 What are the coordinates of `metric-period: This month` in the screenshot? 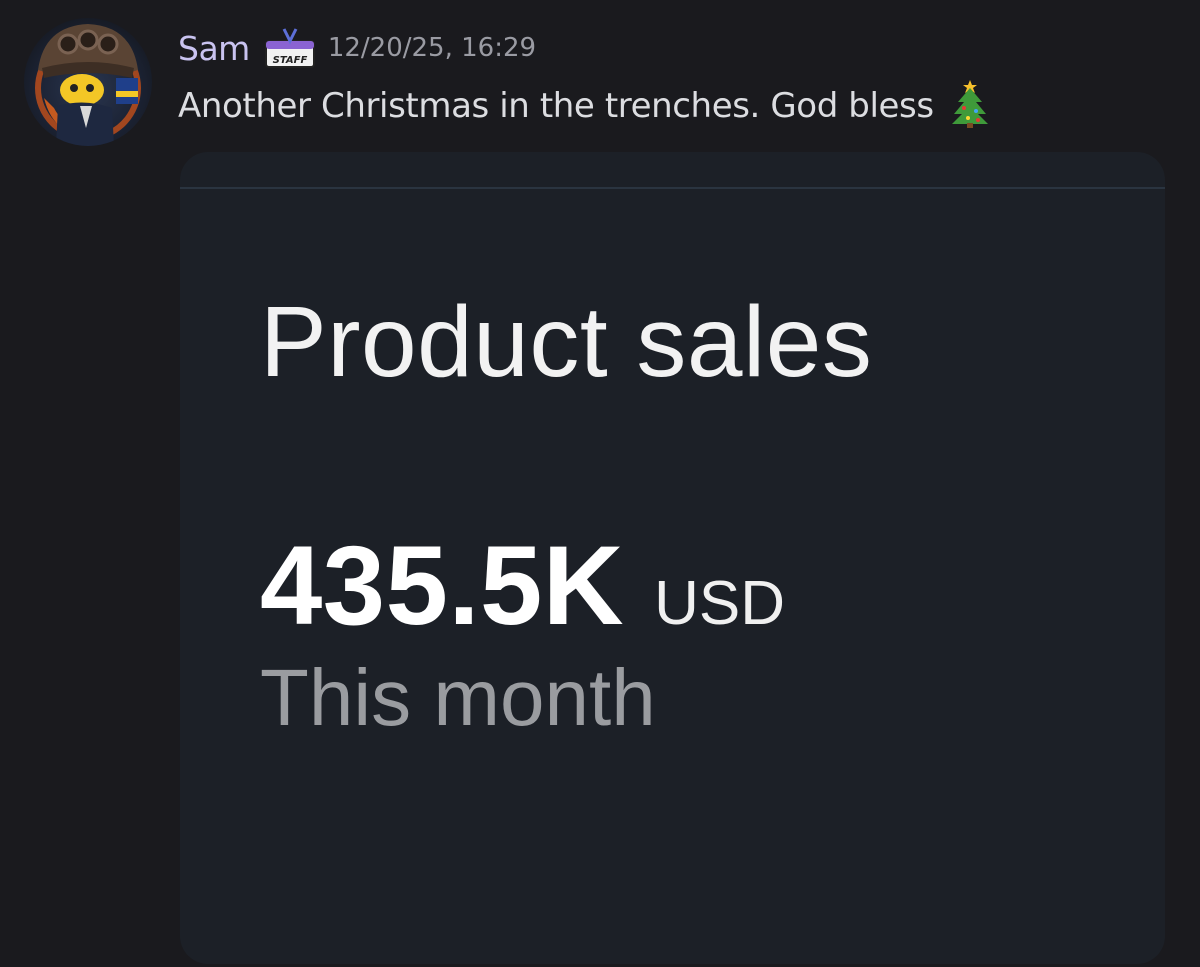 It's located at (458, 697).